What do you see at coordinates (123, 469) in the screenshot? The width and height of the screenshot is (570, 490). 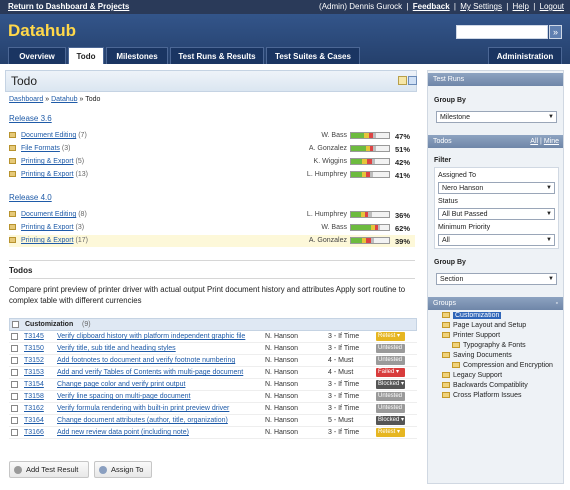 I see `assign-to-button: Assign To` at bounding box center [123, 469].